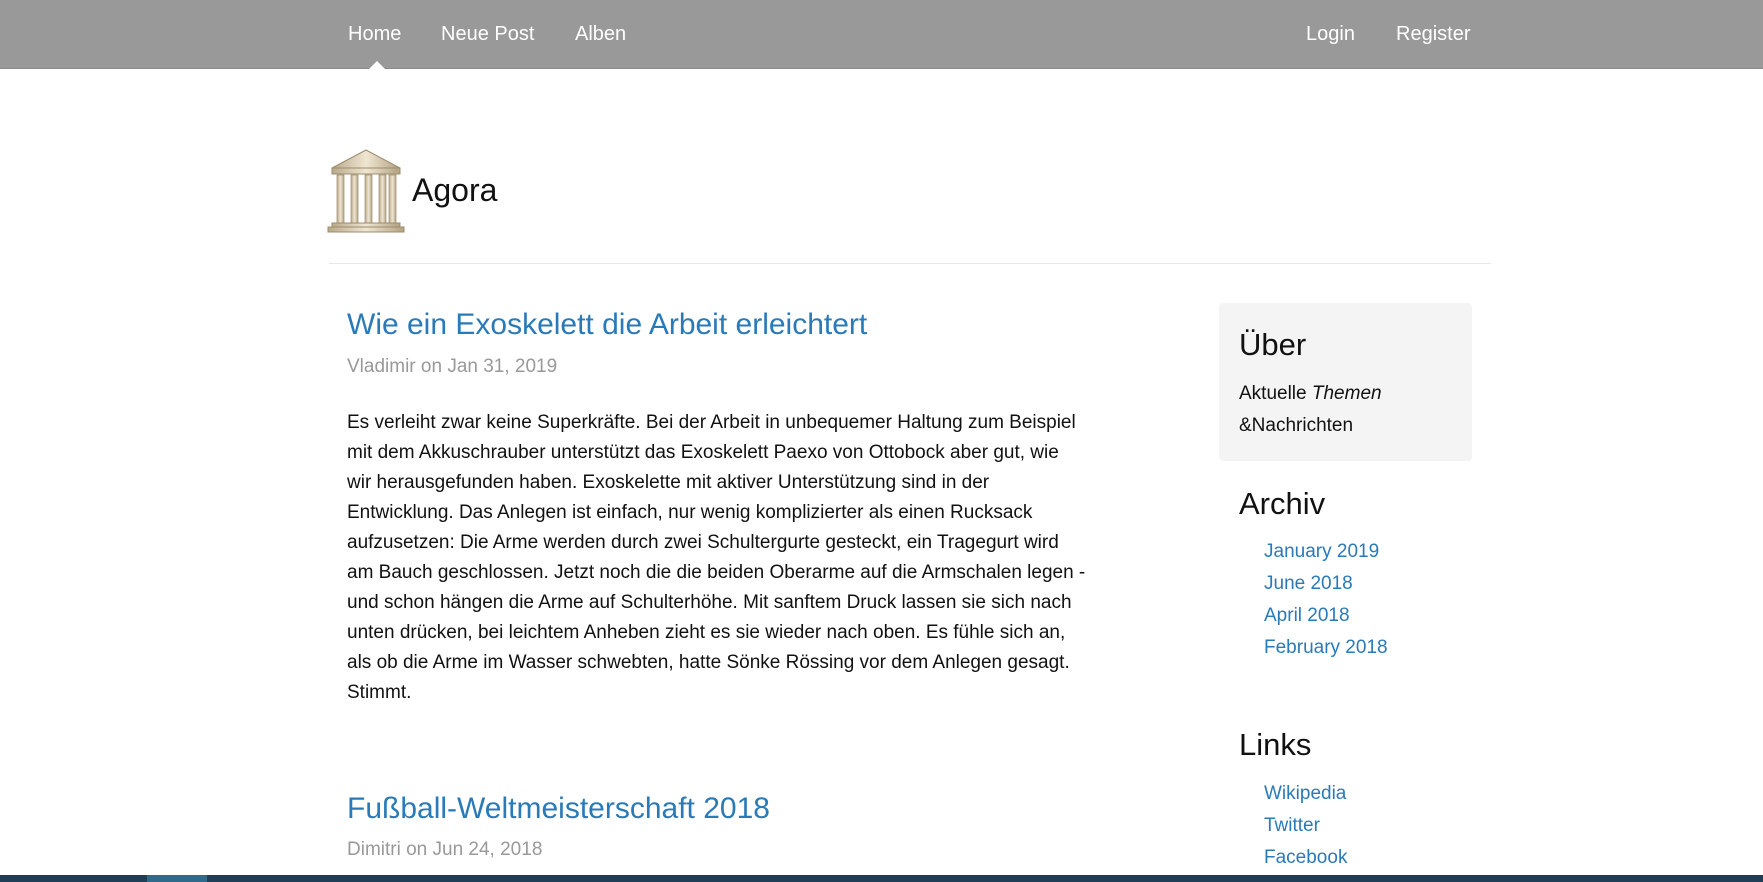  What do you see at coordinates (377, 65) in the screenshot?
I see `active-nav-indicator` at bounding box center [377, 65].